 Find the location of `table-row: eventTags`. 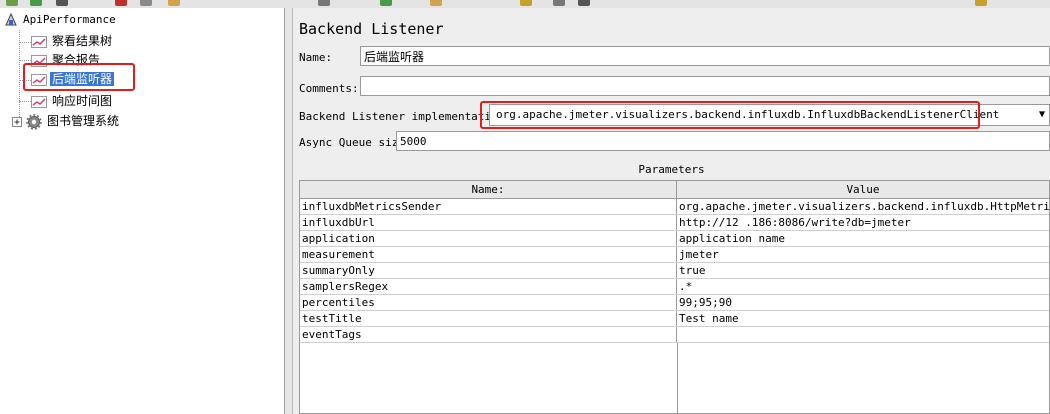

table-row: eventTags is located at coordinates (674, 335).